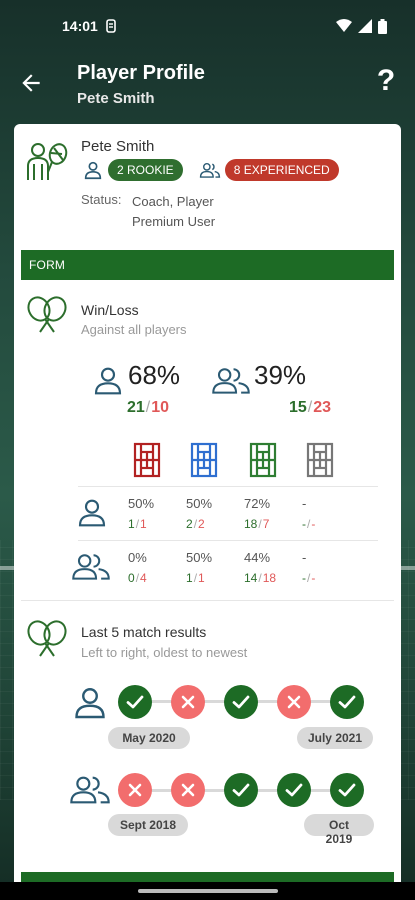 The image size is (415, 900). Describe the element at coordinates (298, 407) in the screenshot. I see `doubles-wins: 15` at that location.